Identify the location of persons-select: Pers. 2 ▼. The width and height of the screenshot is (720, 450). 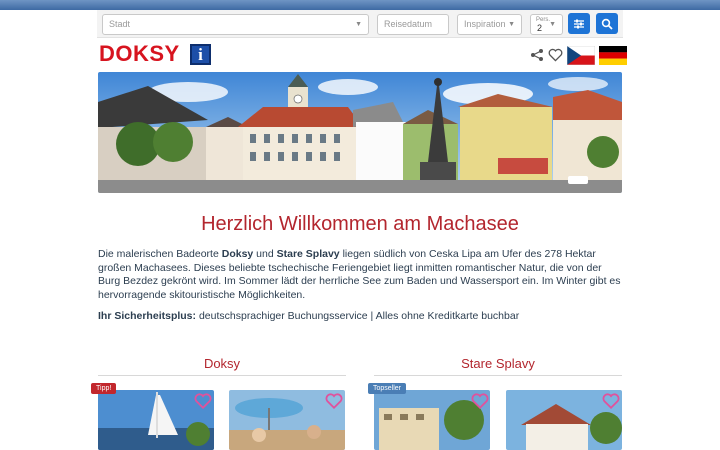
(546, 24).